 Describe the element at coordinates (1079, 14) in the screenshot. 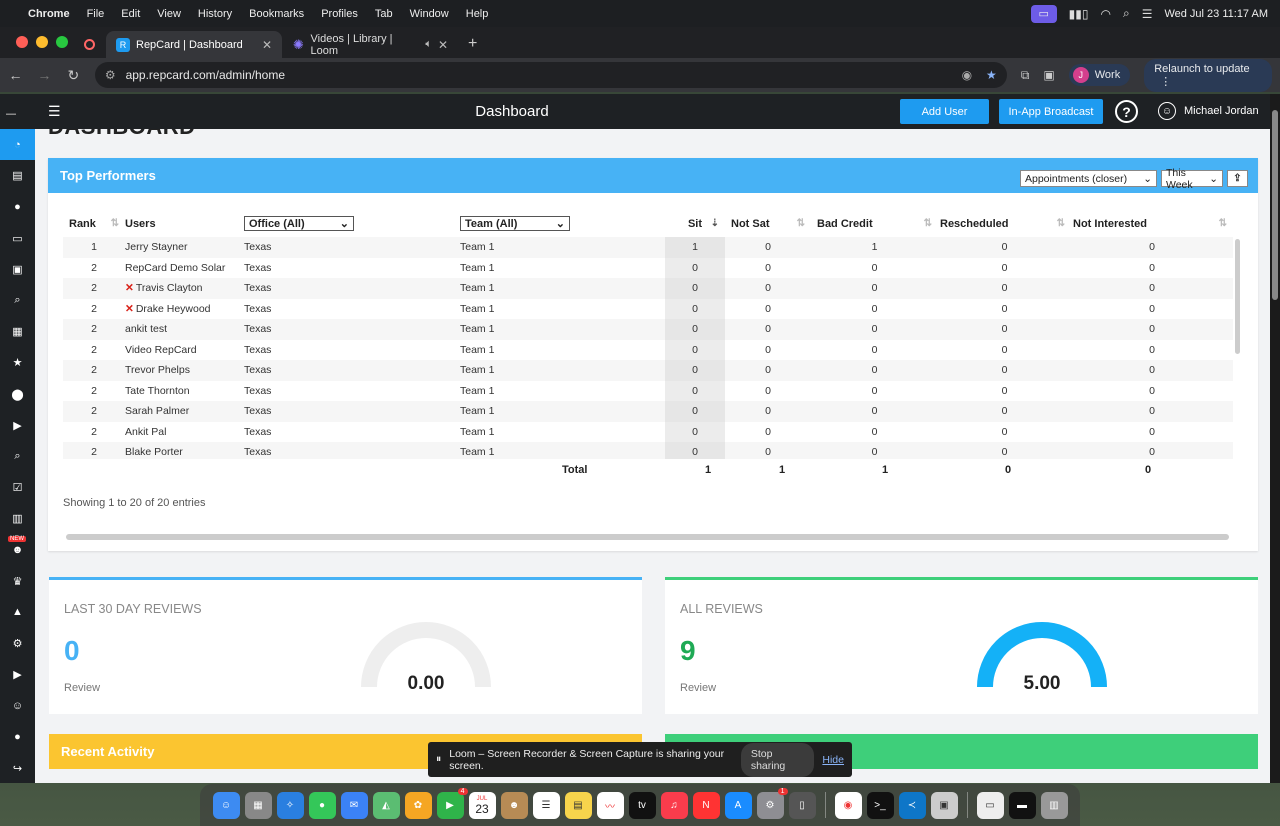

I see `battery-icon: ▮▮▯` at that location.